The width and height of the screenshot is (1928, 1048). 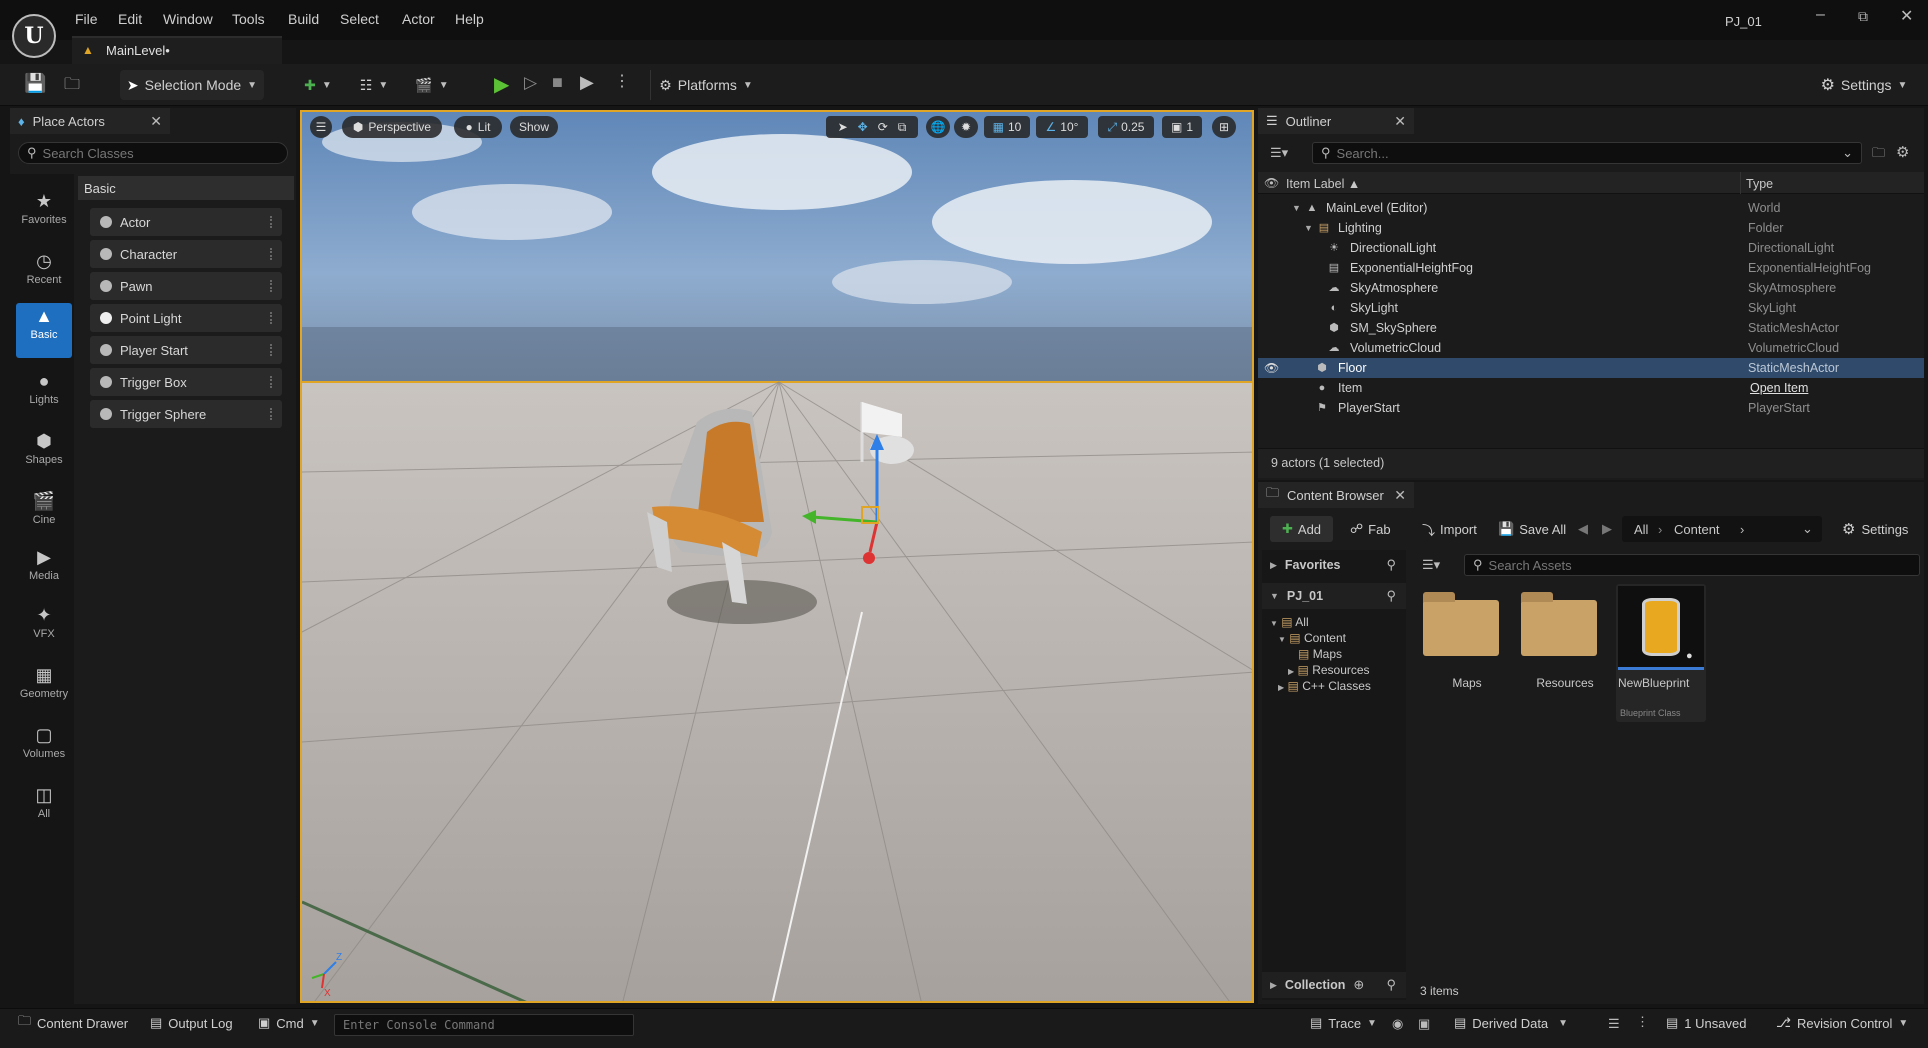 I want to click on outliner-row: ⬢ SM_SkySphere StaticMeshActor, so click(x=1591, y=328).